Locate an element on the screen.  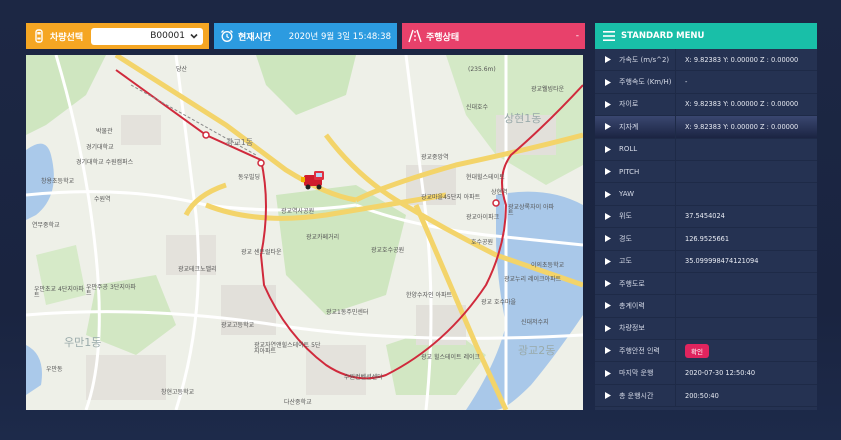
map-label: 신대저수지 is located at coordinates (535, 322).